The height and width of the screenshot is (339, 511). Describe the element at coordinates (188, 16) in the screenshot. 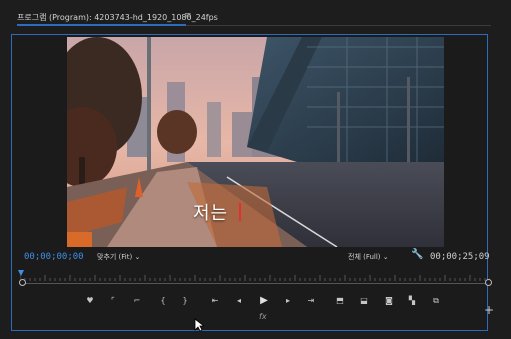

I see `hamburger-icon: ≡` at that location.